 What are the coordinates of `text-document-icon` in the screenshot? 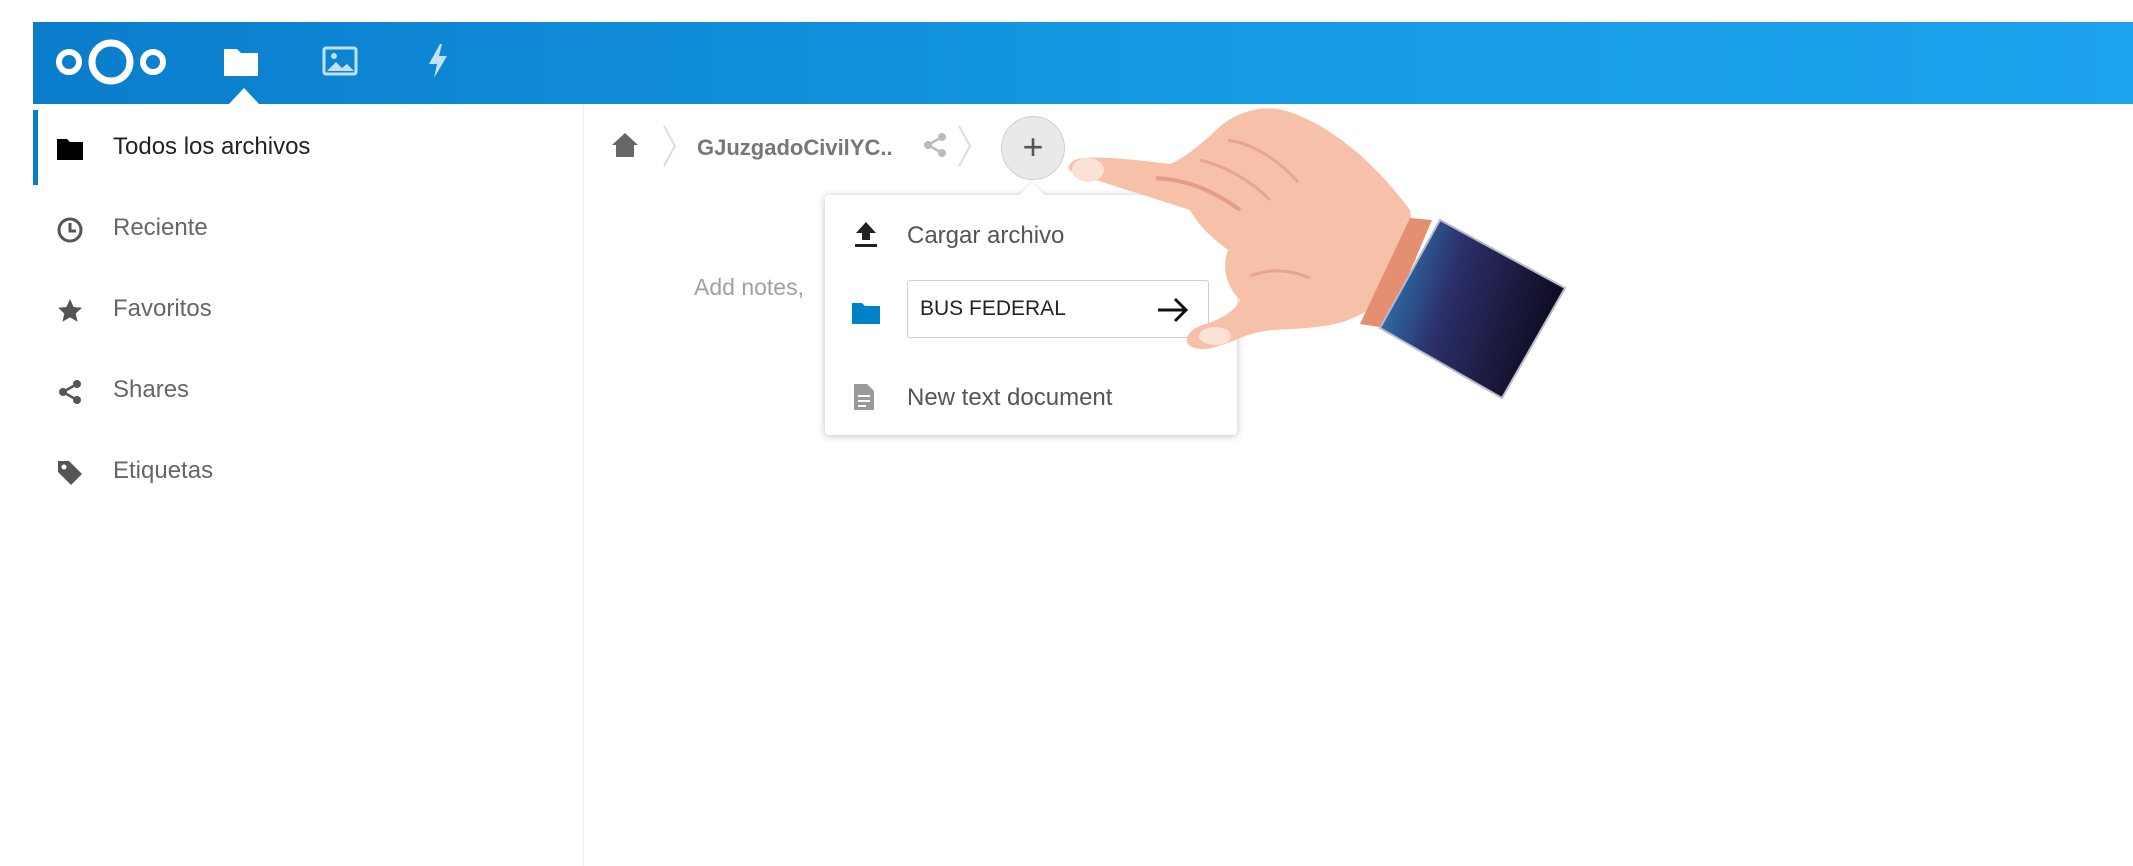 It's located at (864, 397).